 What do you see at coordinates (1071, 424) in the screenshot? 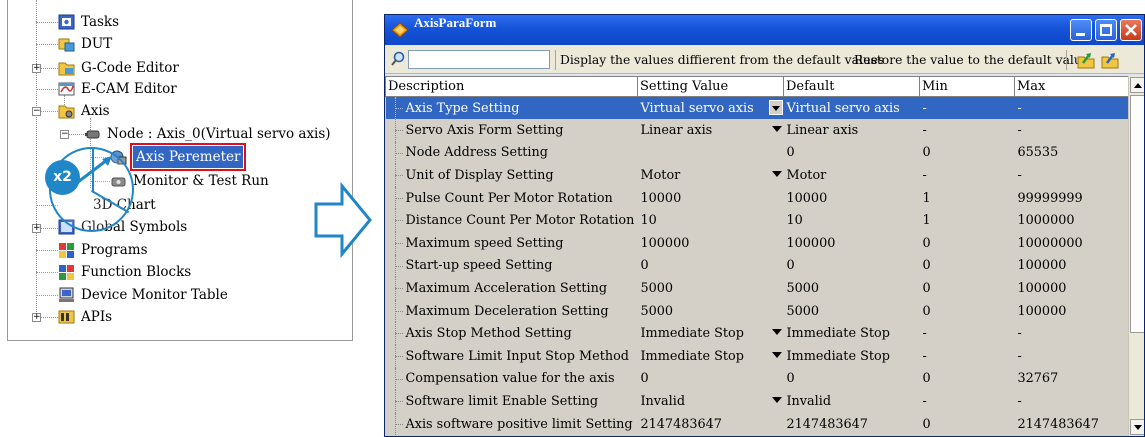
I see `max-value-cell: 2147483647` at bounding box center [1071, 424].